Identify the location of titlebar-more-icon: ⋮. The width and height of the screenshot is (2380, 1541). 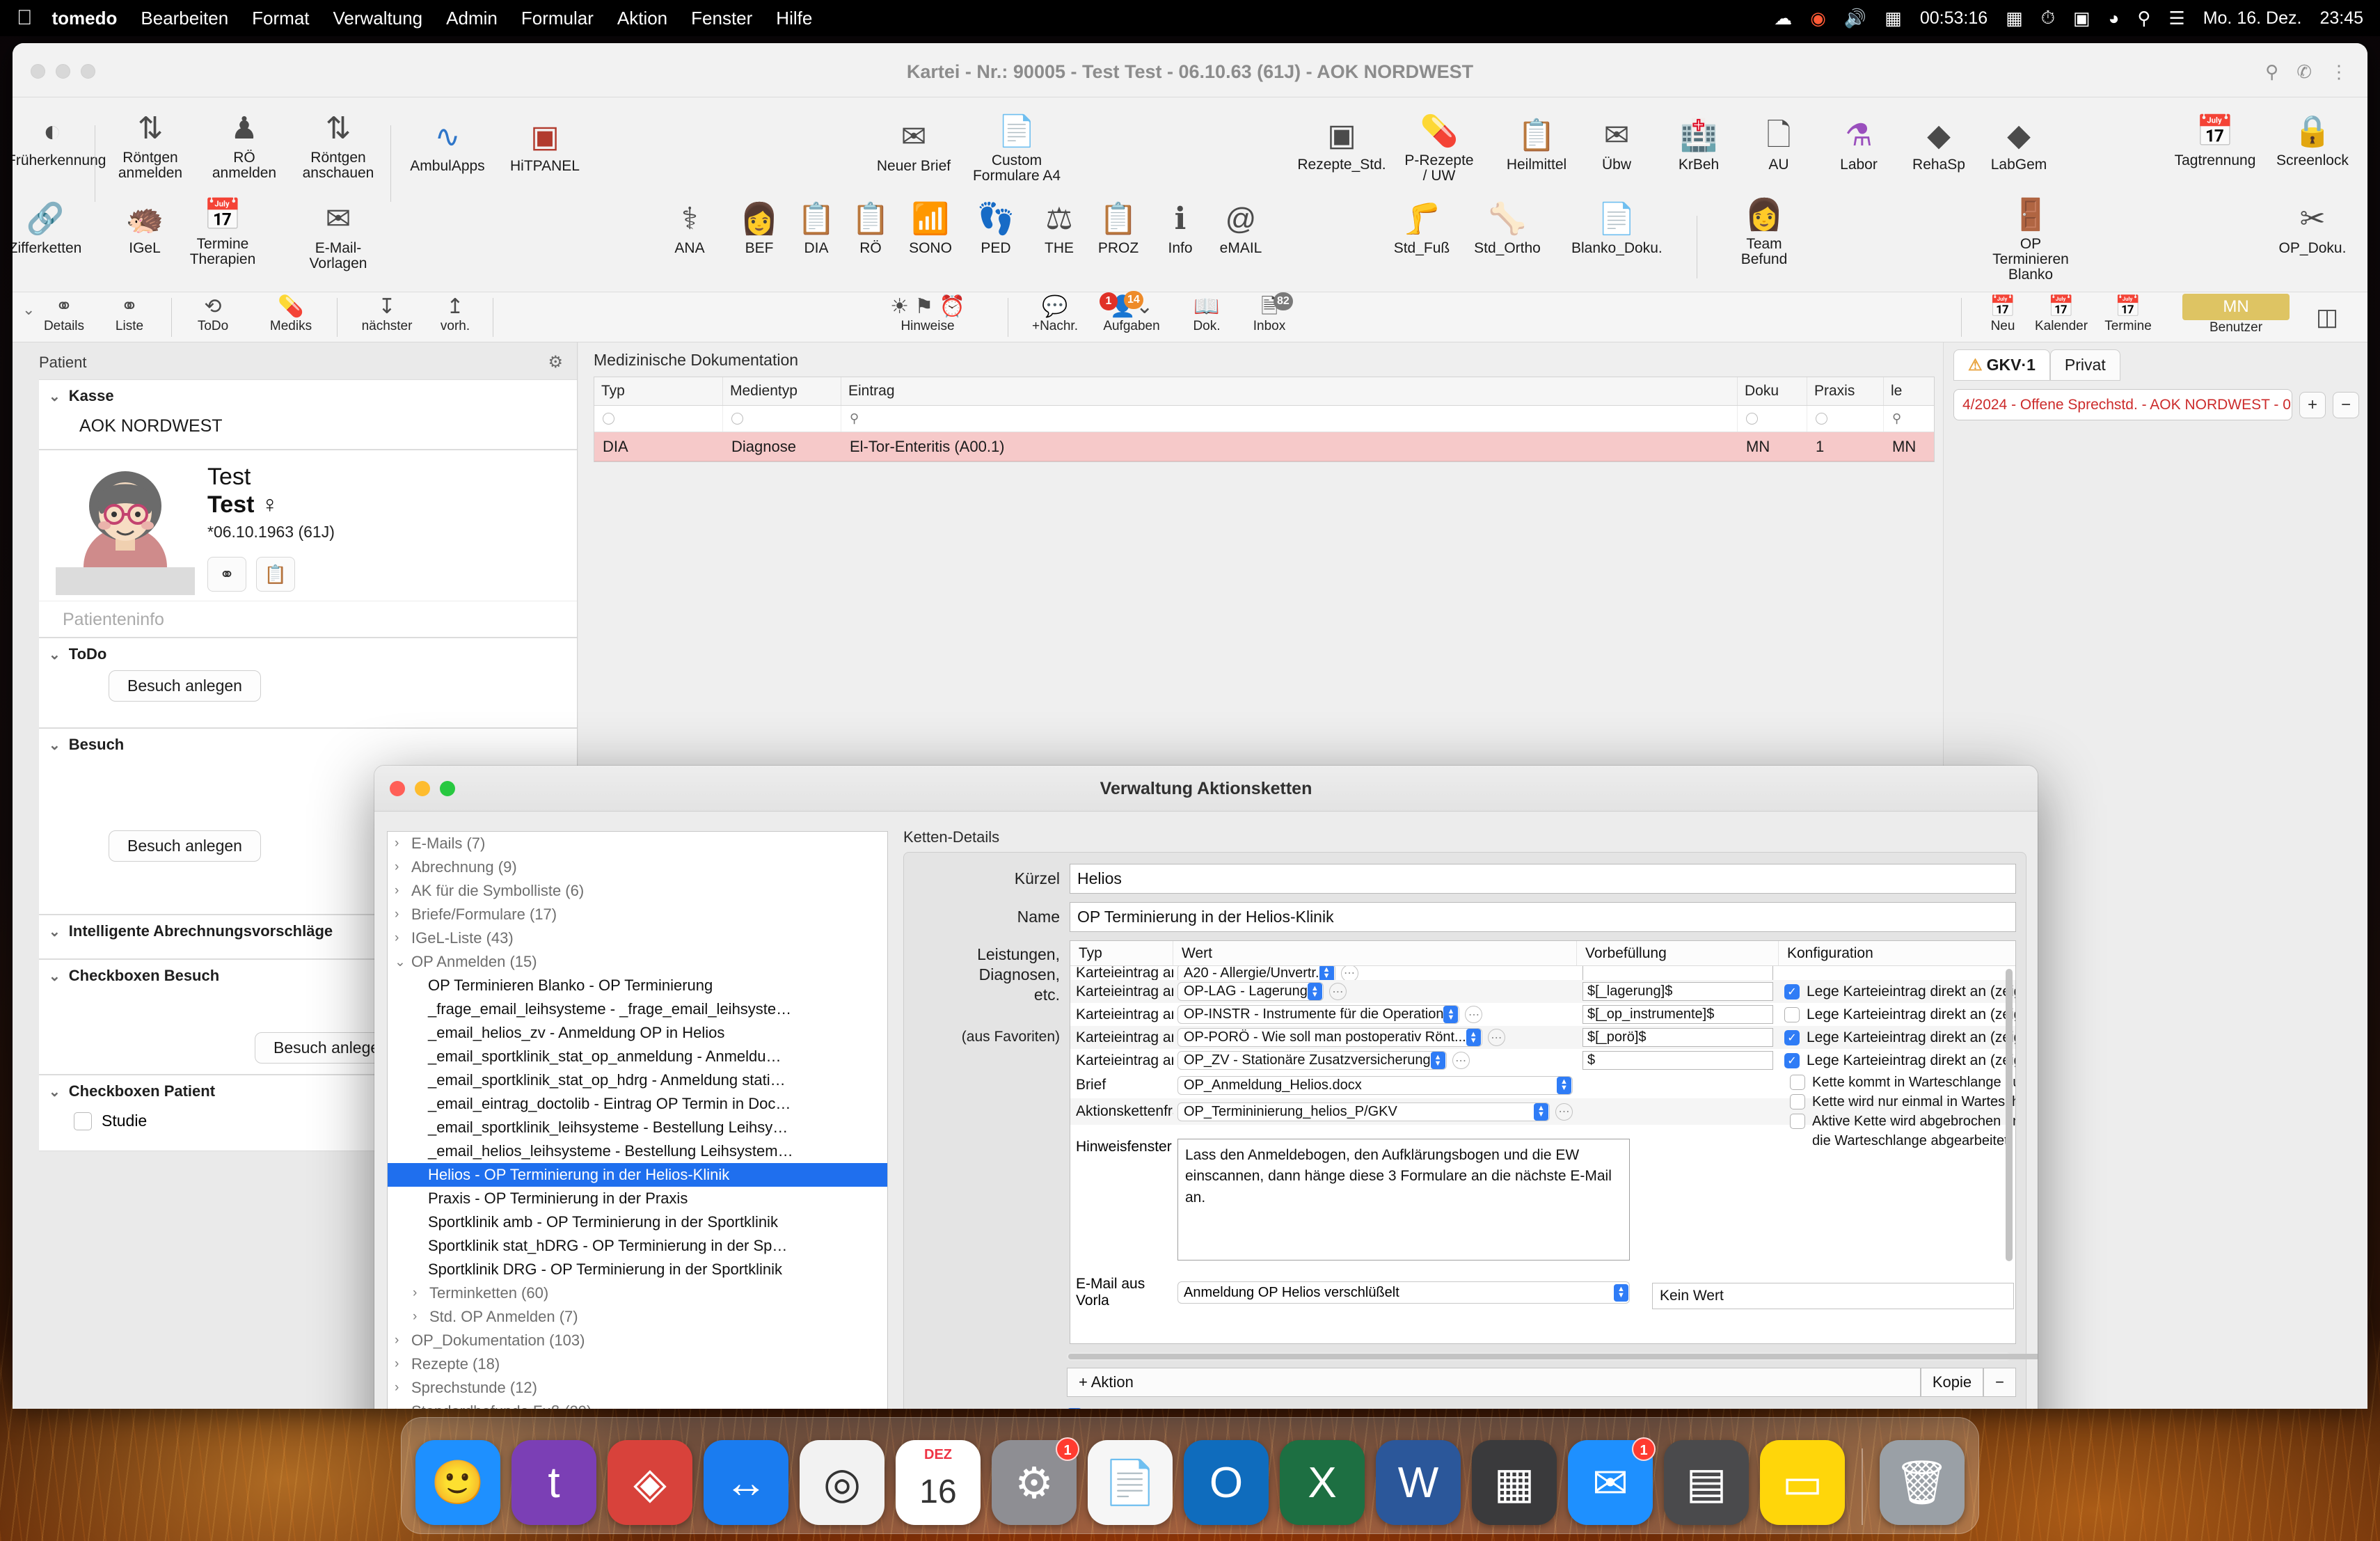
(2339, 72).